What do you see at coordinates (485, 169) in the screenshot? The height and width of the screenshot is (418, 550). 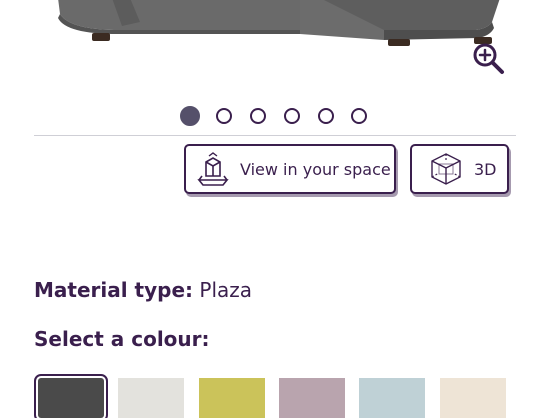 I see `three-d-label: 3D` at bounding box center [485, 169].